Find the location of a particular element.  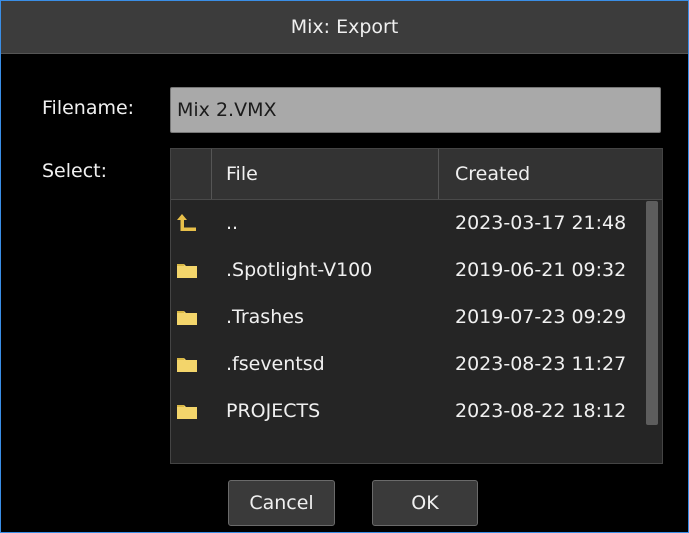

table-header: File Created is located at coordinates (416, 174).